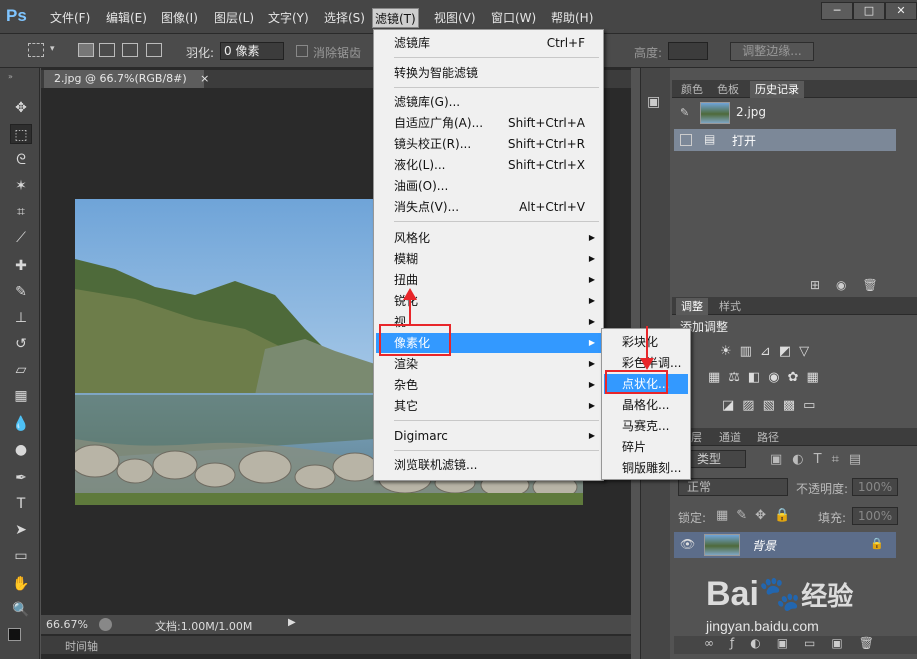 The width and height of the screenshot is (917, 659). What do you see at coordinates (179, 18) in the screenshot?
I see `menu-image: 图像(I)` at bounding box center [179, 18].